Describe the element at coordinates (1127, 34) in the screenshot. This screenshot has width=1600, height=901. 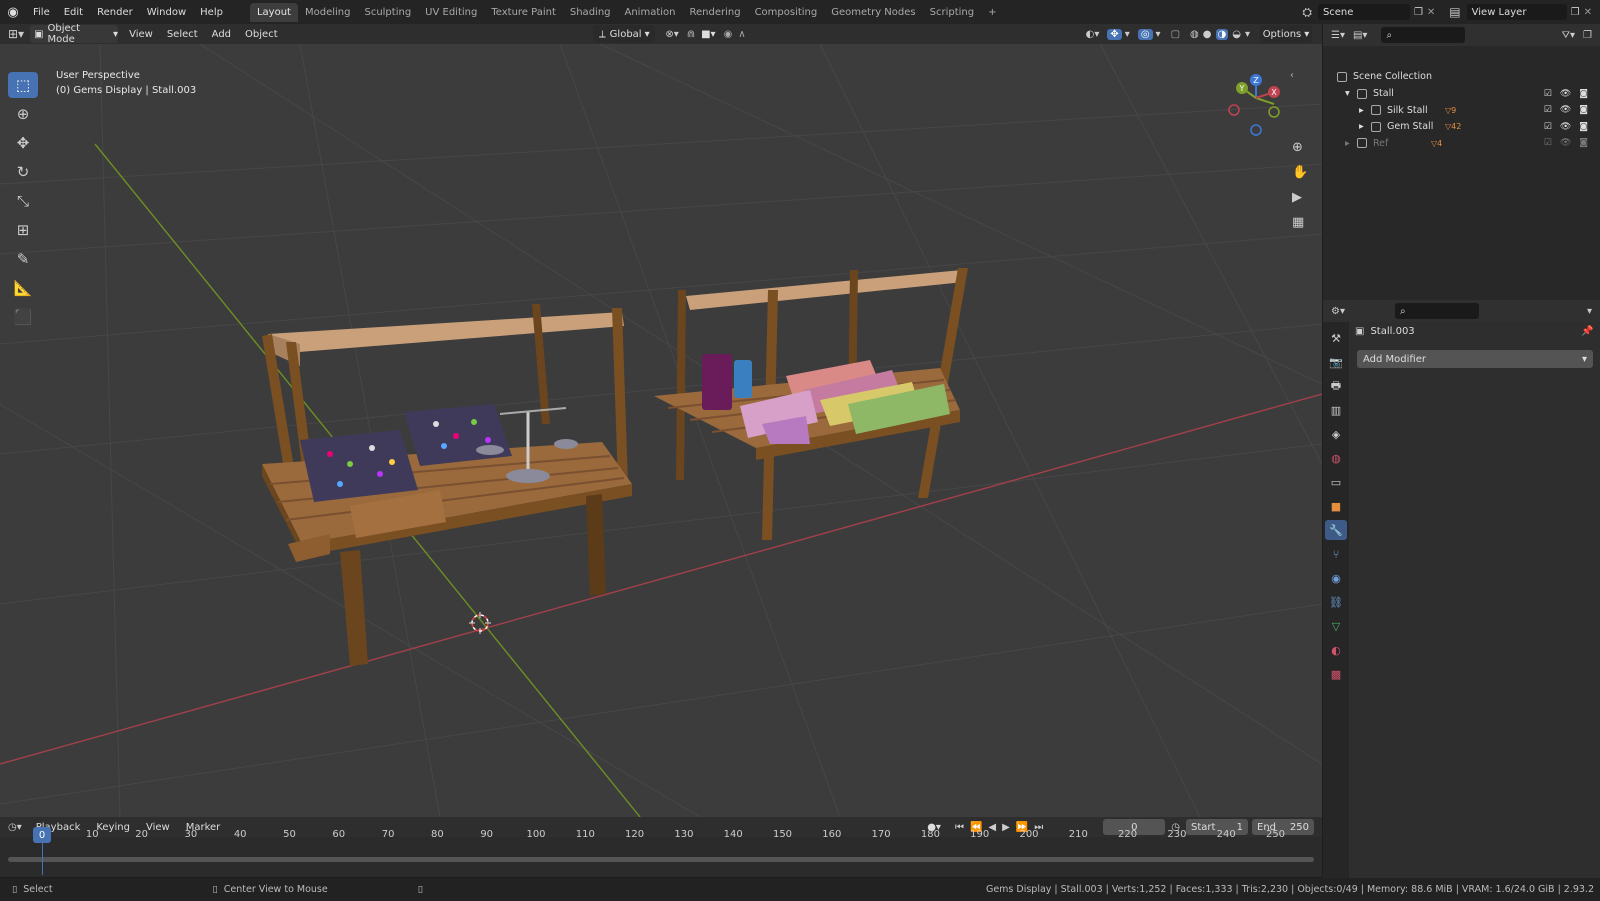
I see `gizmo-dropdown-icon: ▾` at that location.